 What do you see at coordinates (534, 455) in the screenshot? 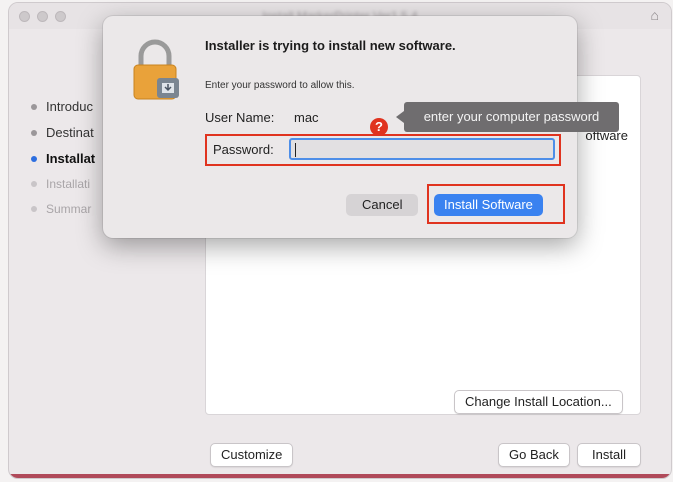
I see `go-back-button: Go Back` at bounding box center [534, 455].